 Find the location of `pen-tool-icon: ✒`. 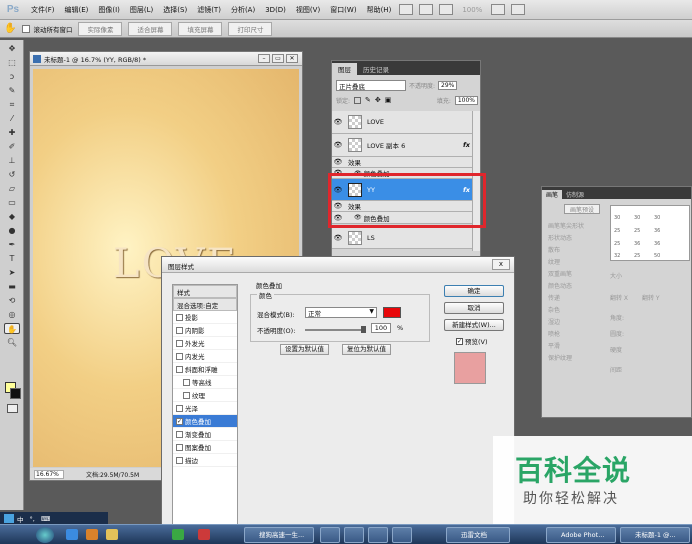

pen-tool-icon: ✒ is located at coordinates (12, 244).